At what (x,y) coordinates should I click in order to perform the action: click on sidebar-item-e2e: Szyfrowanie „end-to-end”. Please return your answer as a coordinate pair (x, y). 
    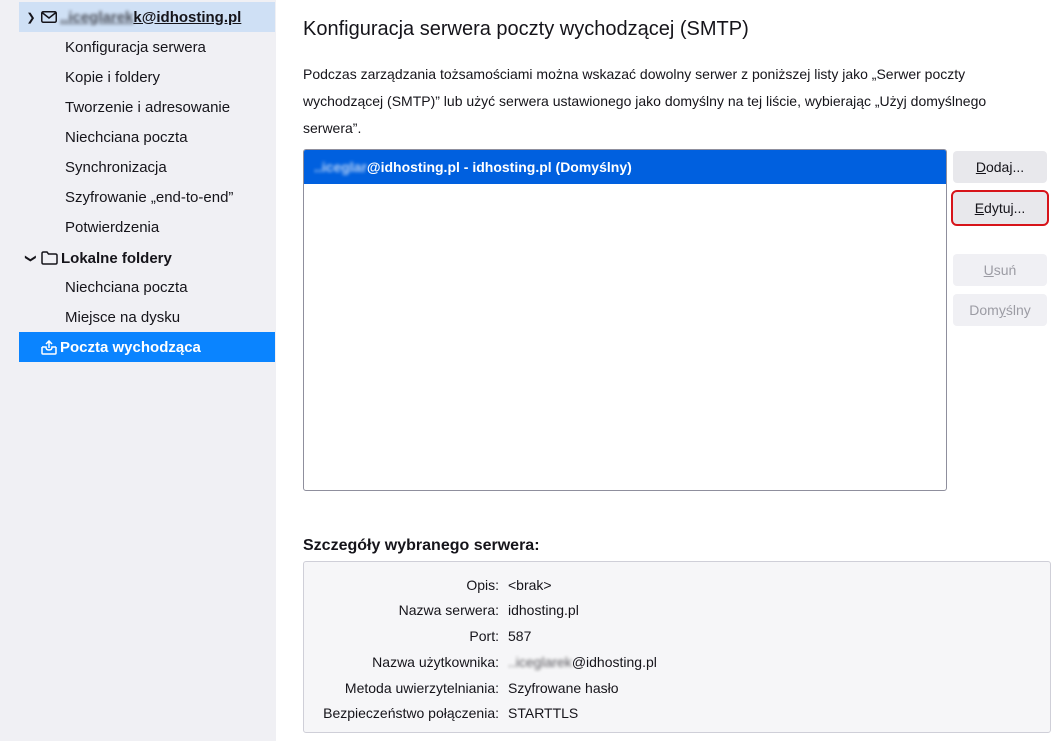
    Looking at the image, I should click on (149, 198).